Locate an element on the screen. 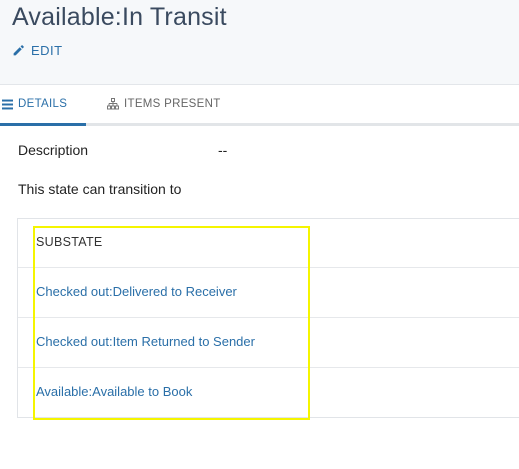  tab-details-label: DETAILS is located at coordinates (43, 104).